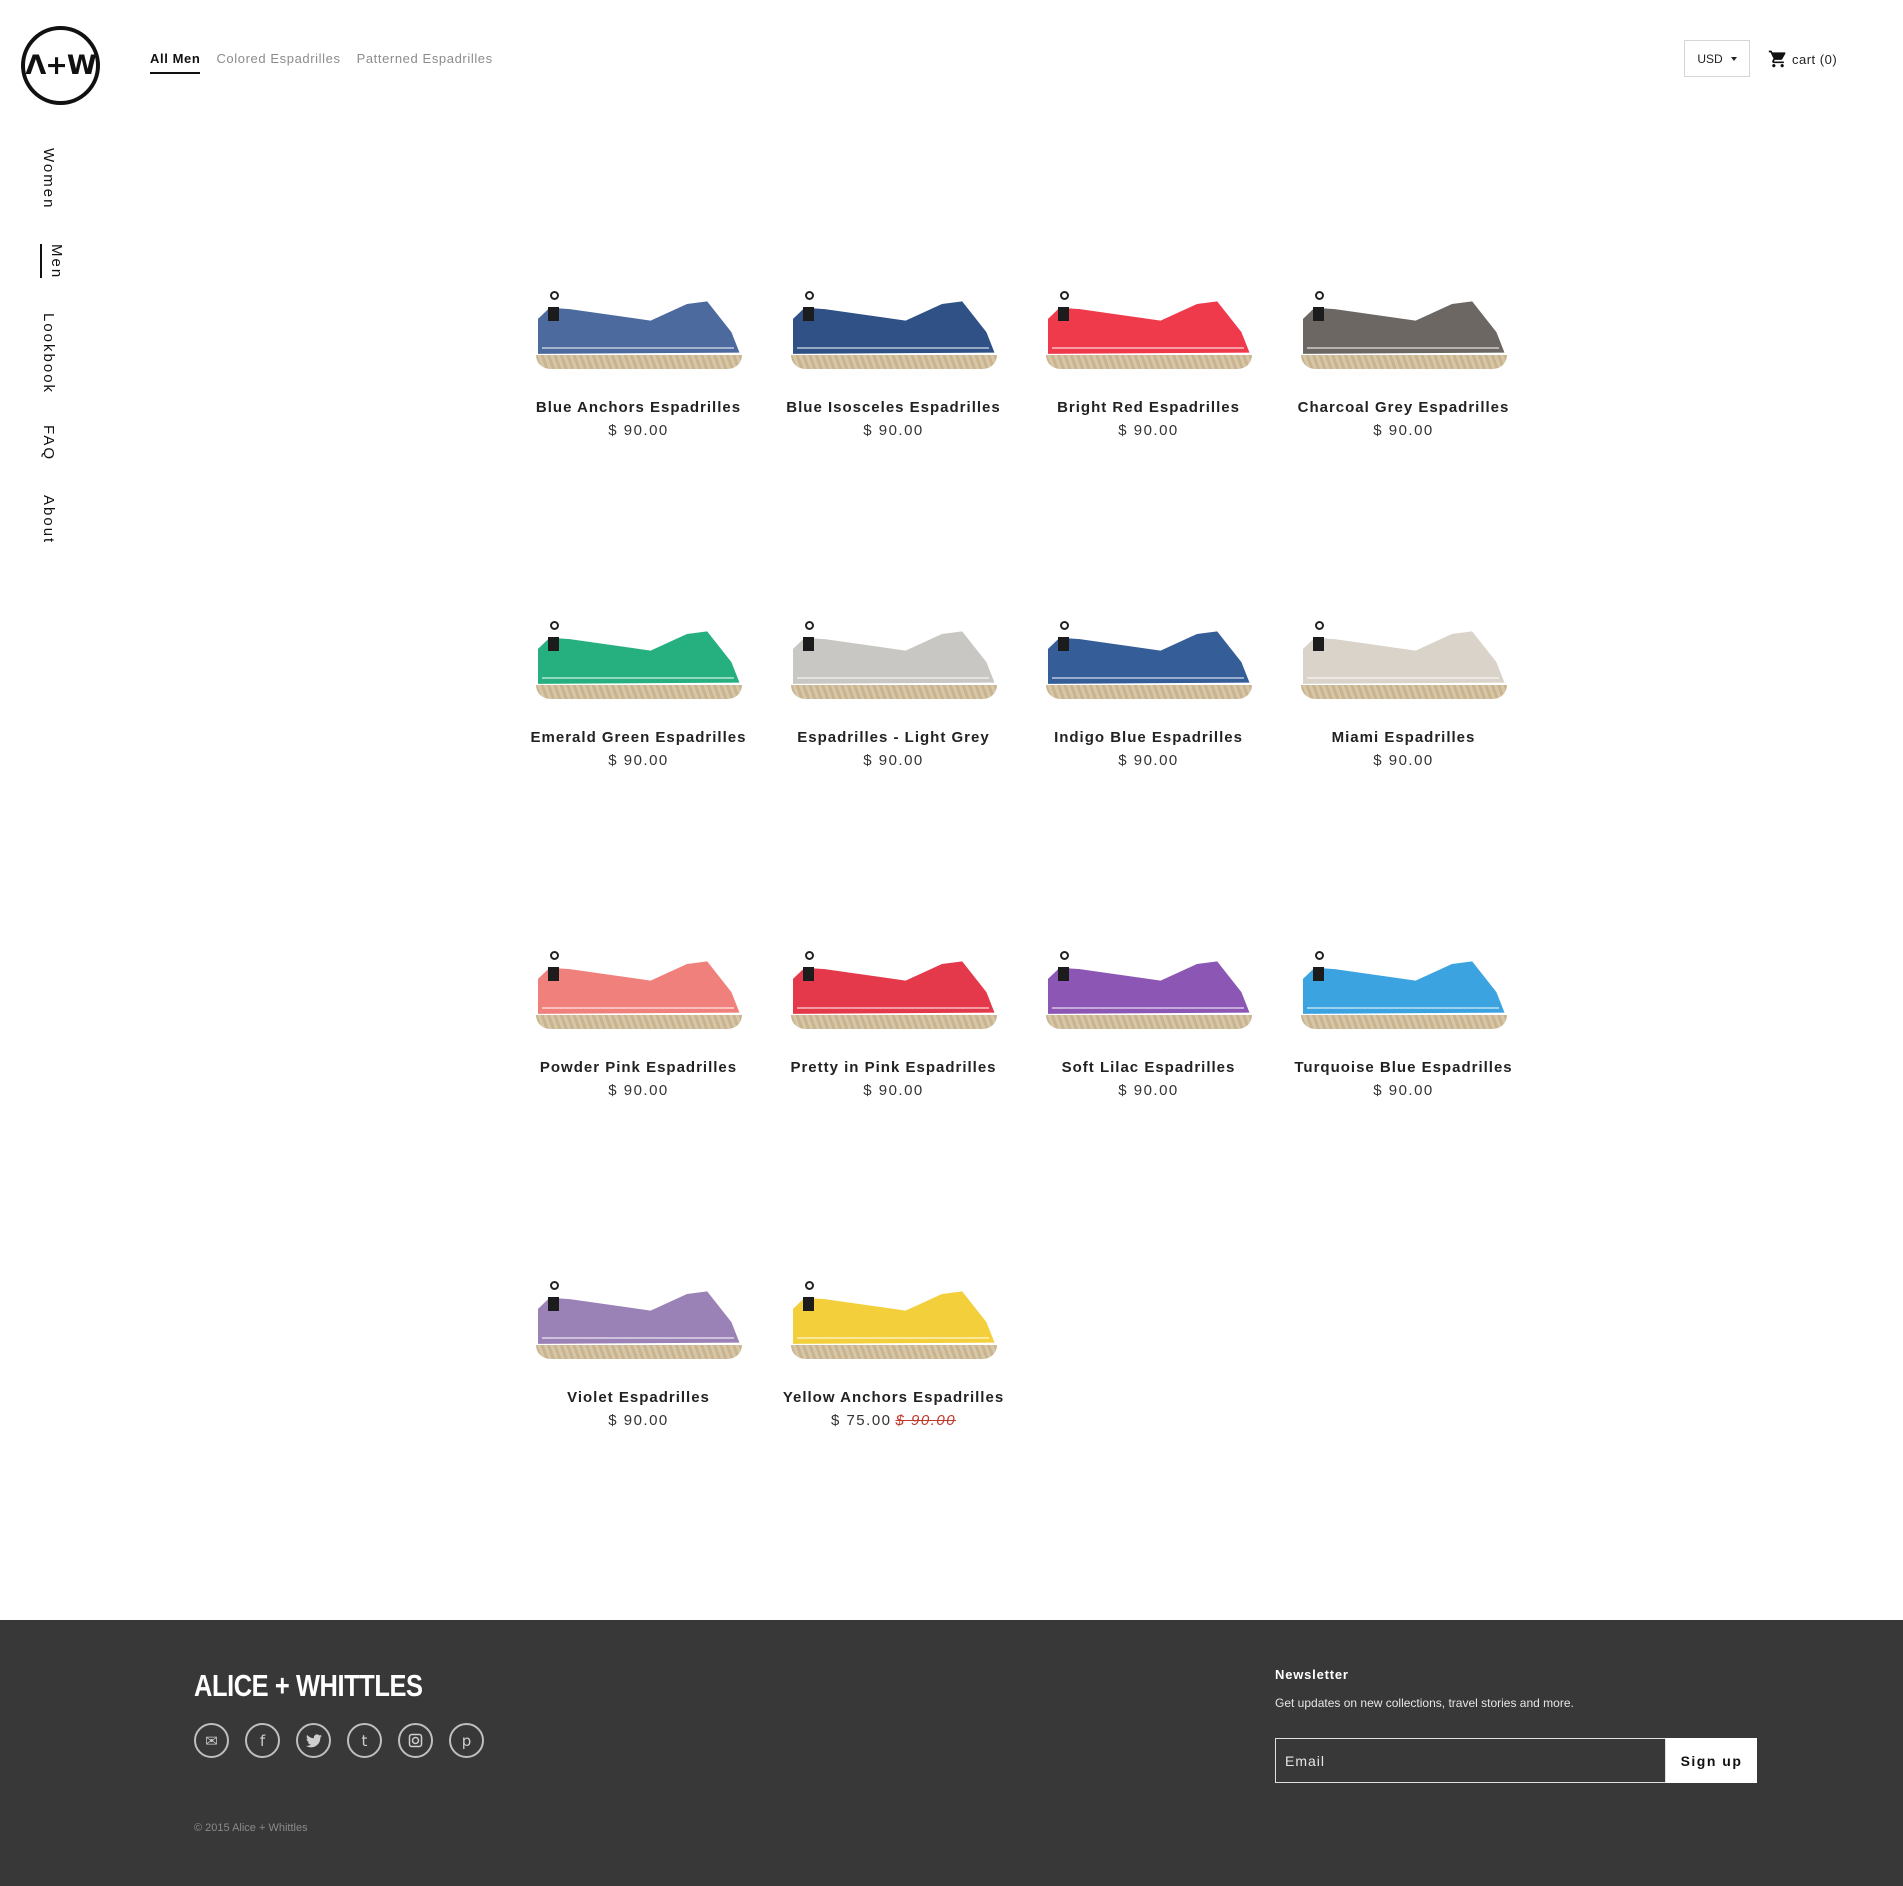 The width and height of the screenshot is (1903, 1886). Describe the element at coordinates (175, 62) in the screenshot. I see `tab-all-men: All Men` at that location.